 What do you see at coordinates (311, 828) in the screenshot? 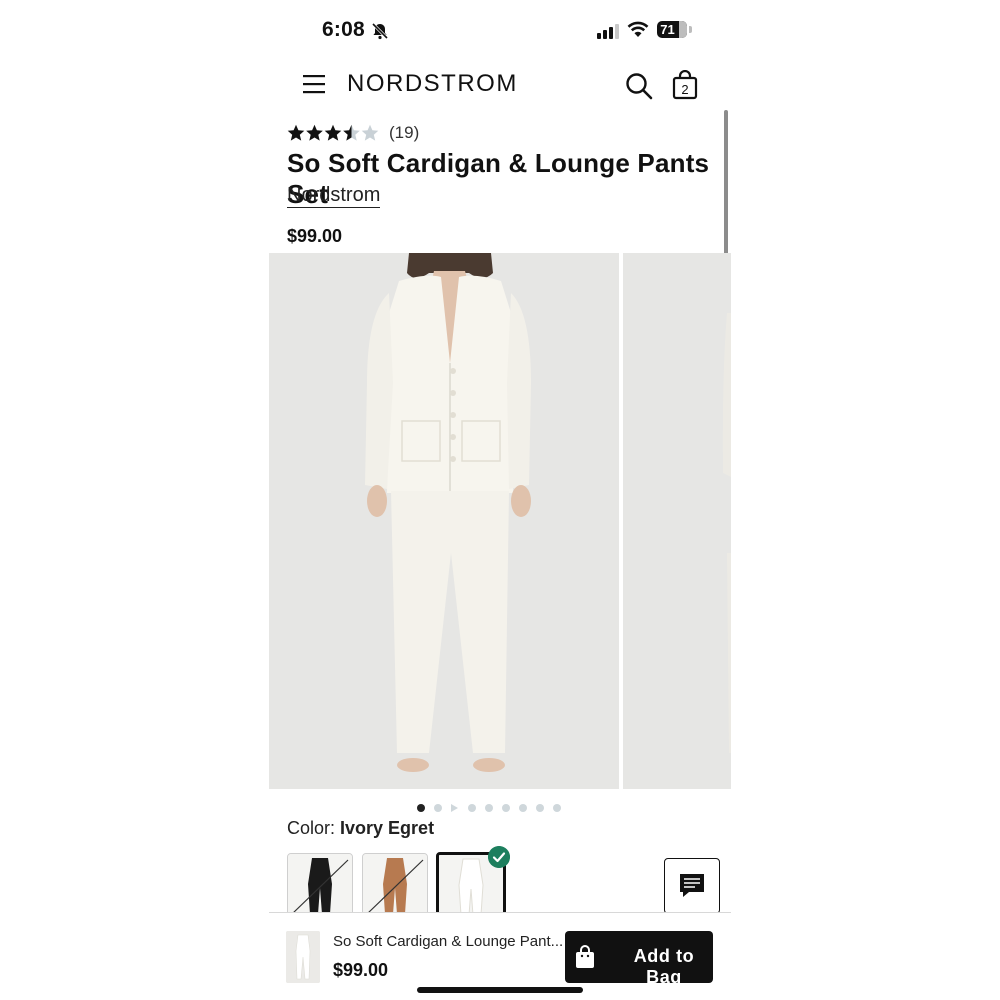
I see `color-label: Color:` at bounding box center [311, 828].